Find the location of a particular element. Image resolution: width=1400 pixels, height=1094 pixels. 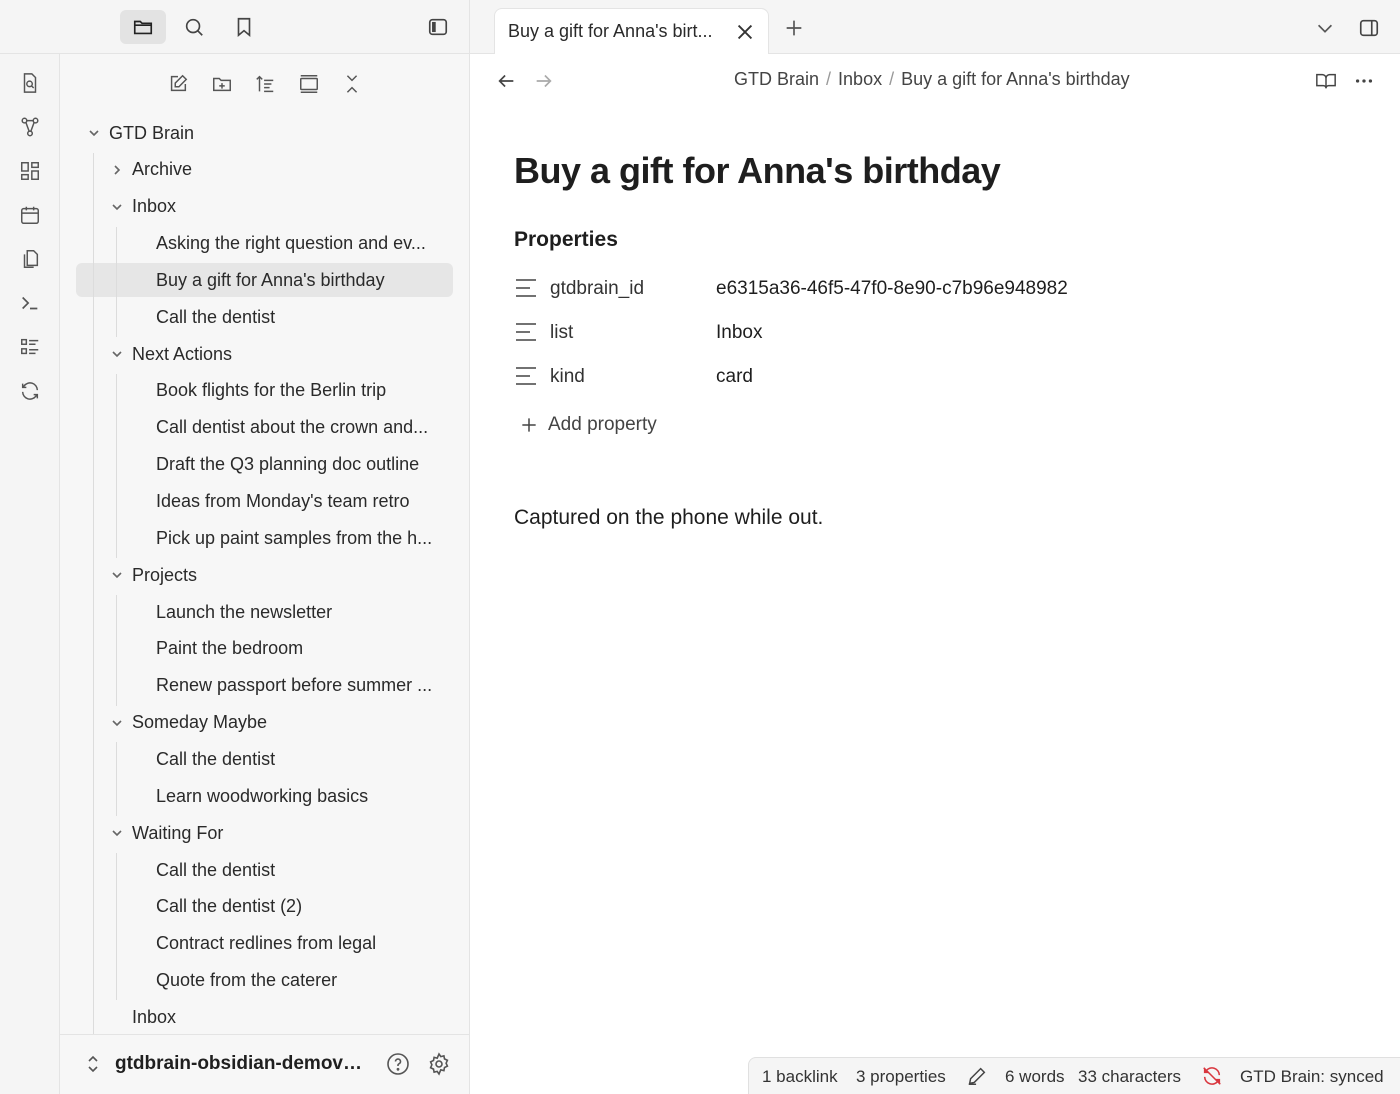

reading-view-button is located at coordinates (1326, 81).